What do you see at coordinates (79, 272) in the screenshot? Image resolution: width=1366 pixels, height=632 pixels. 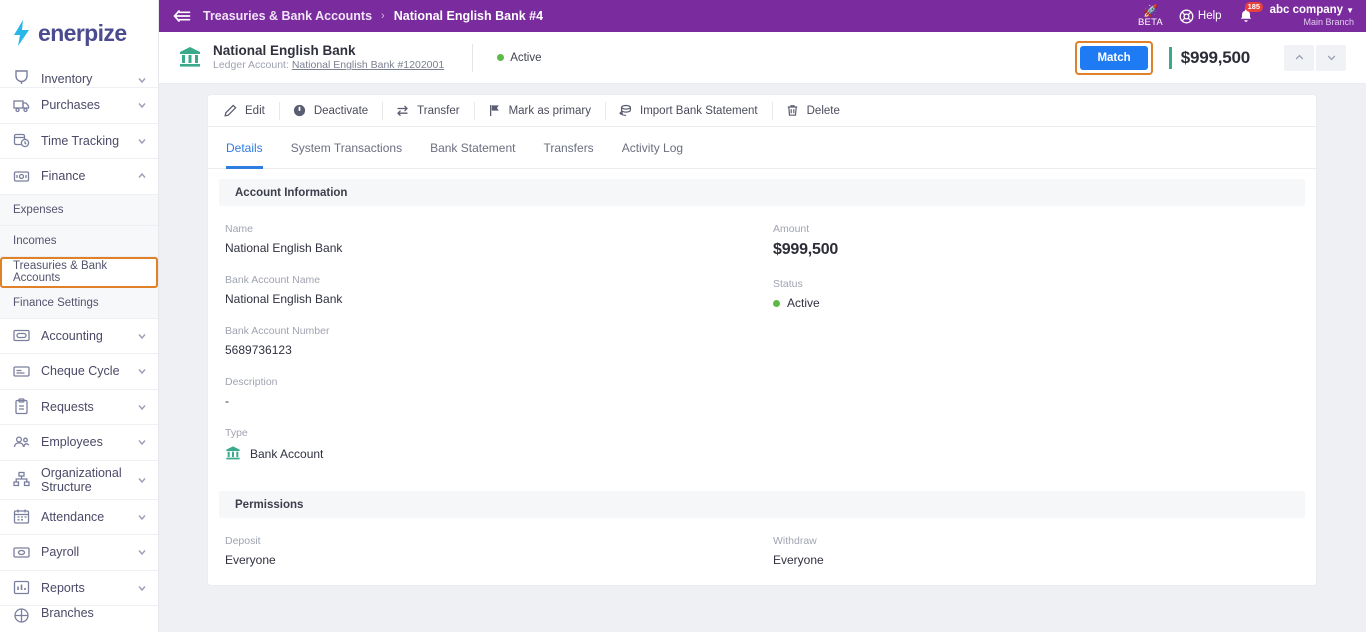 I see `sidebar-item-treasuries-bank-accounts: Treasuries & Bank Accounts` at bounding box center [79, 272].